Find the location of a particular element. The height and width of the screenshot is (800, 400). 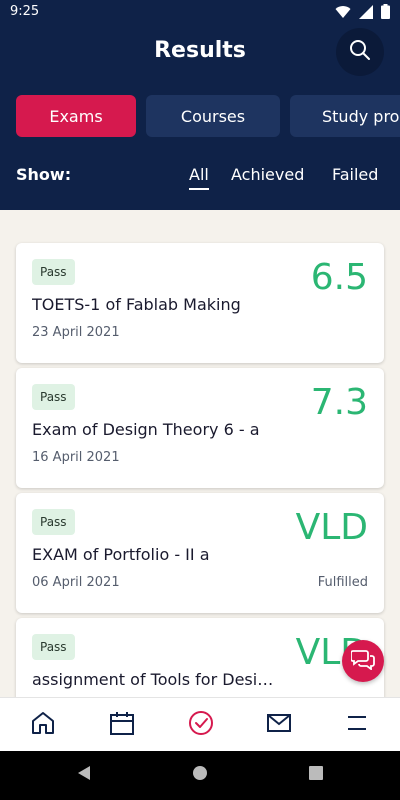

tab-exams: Exams is located at coordinates (76, 116).